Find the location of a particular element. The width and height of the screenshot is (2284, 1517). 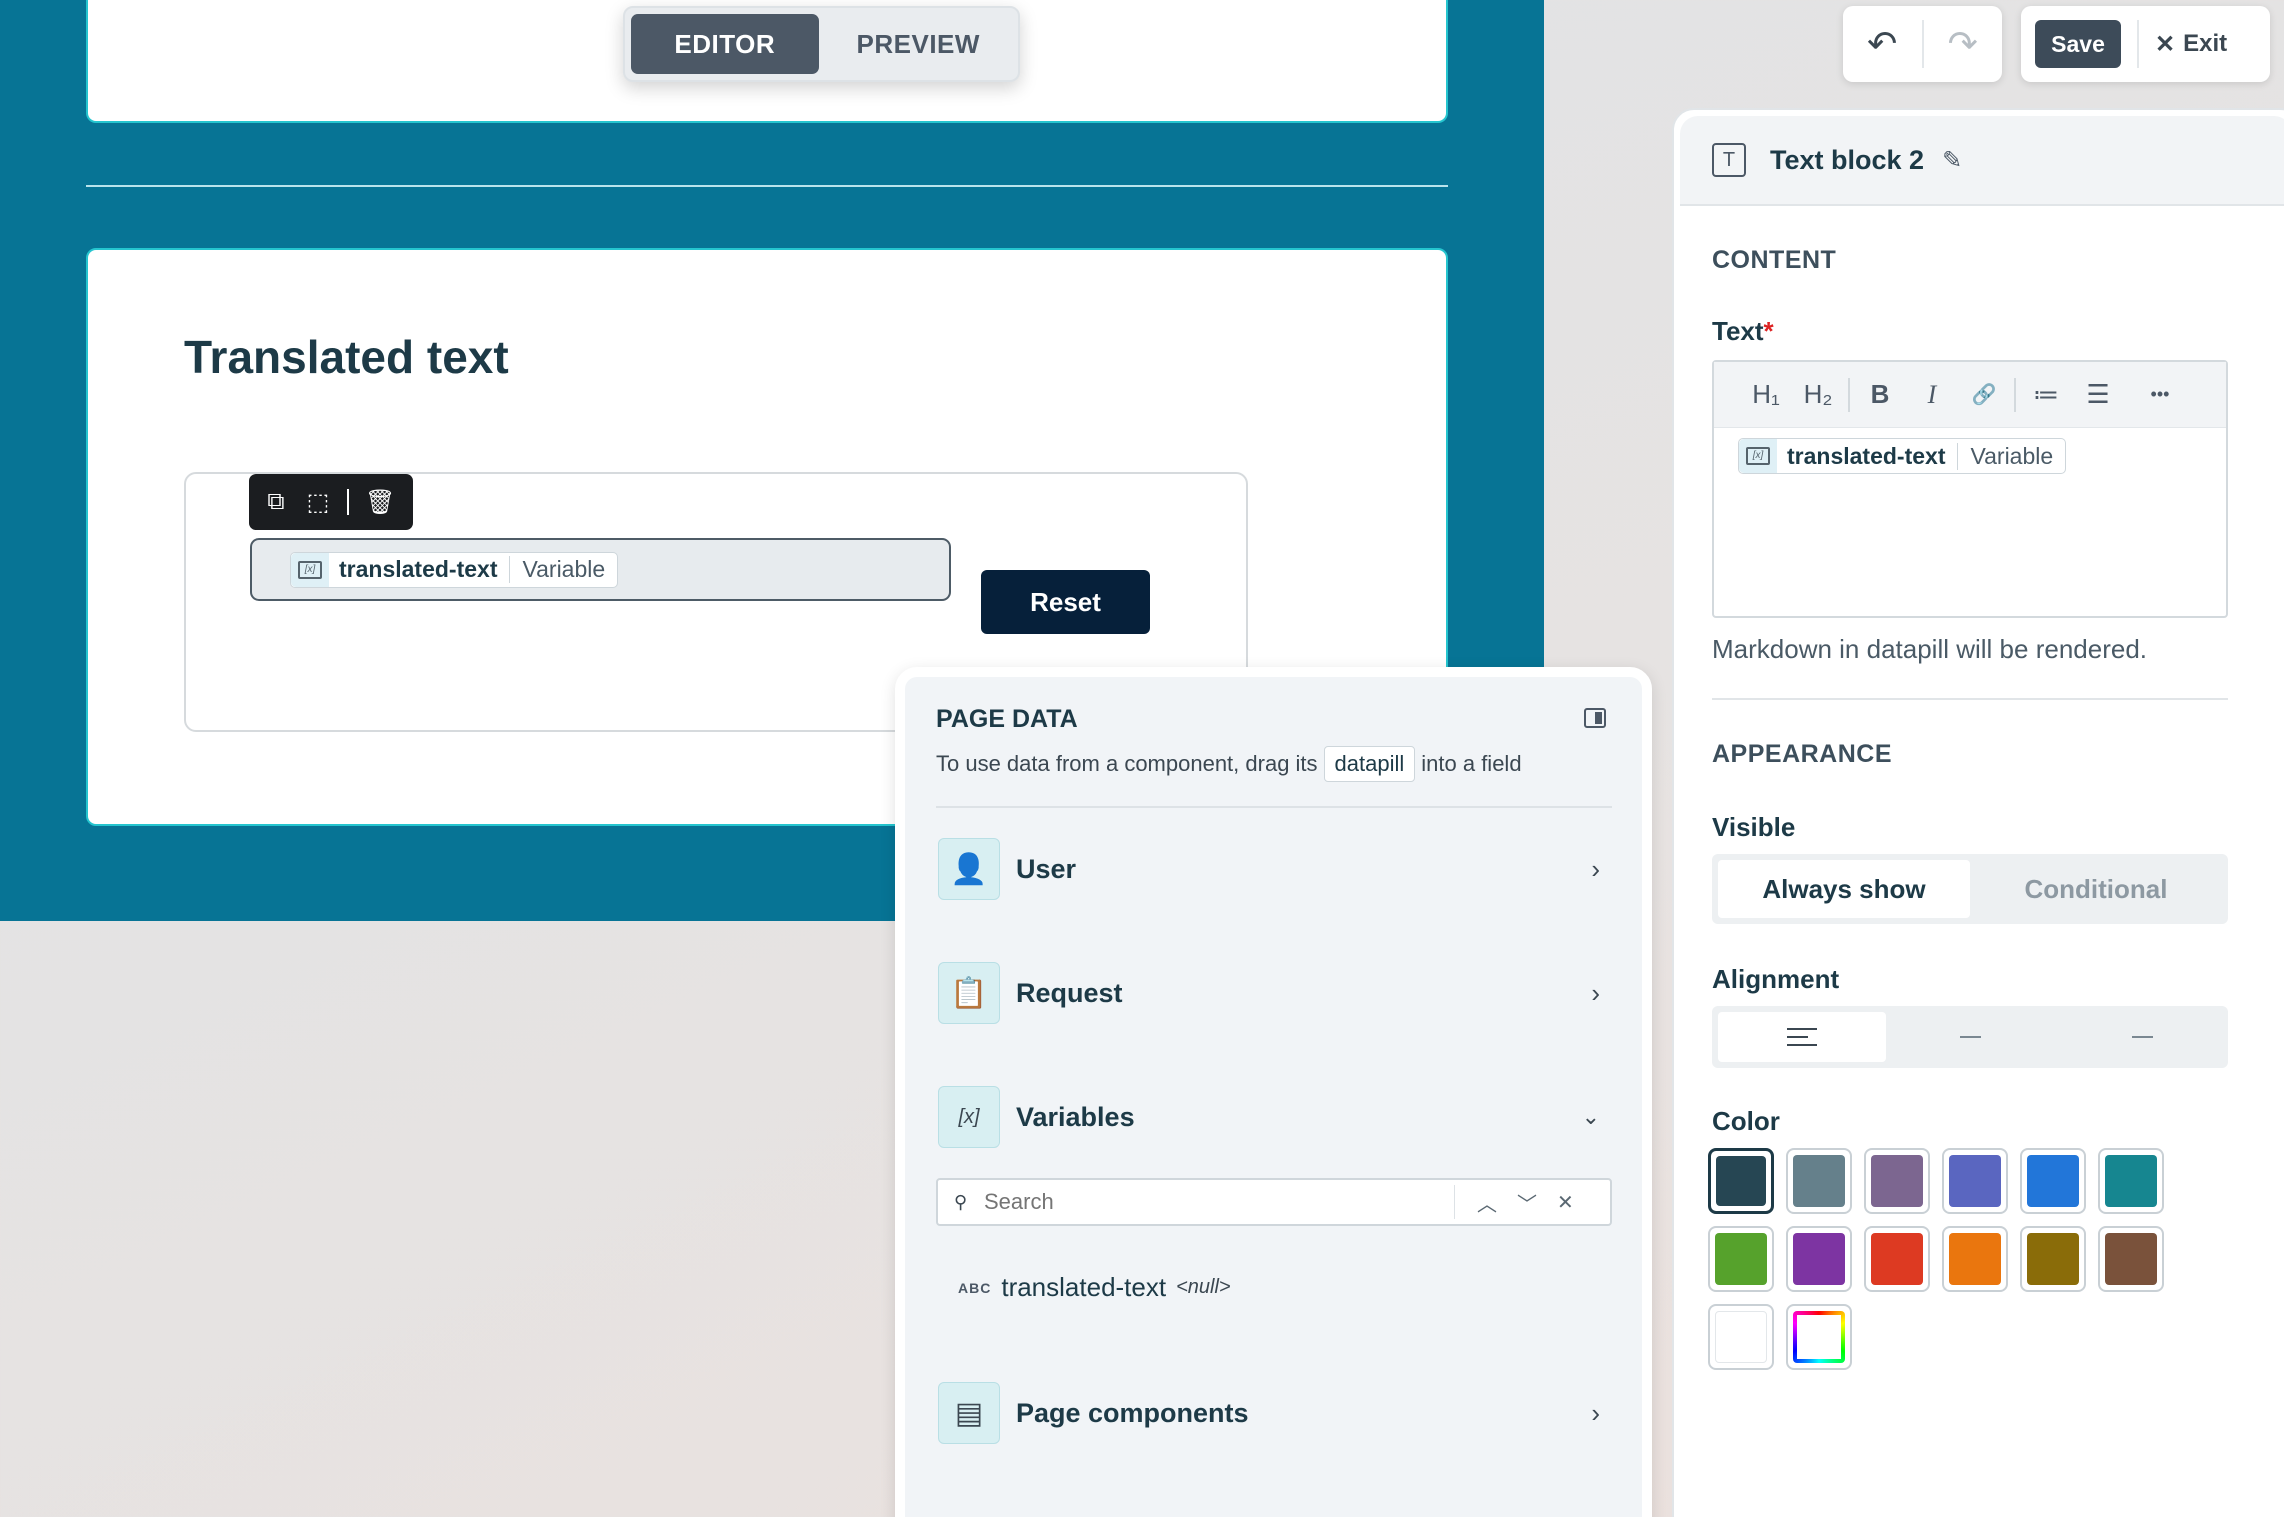

page-data-row-variables: [x] Variables ⌄ is located at coordinates (1274, 1117).